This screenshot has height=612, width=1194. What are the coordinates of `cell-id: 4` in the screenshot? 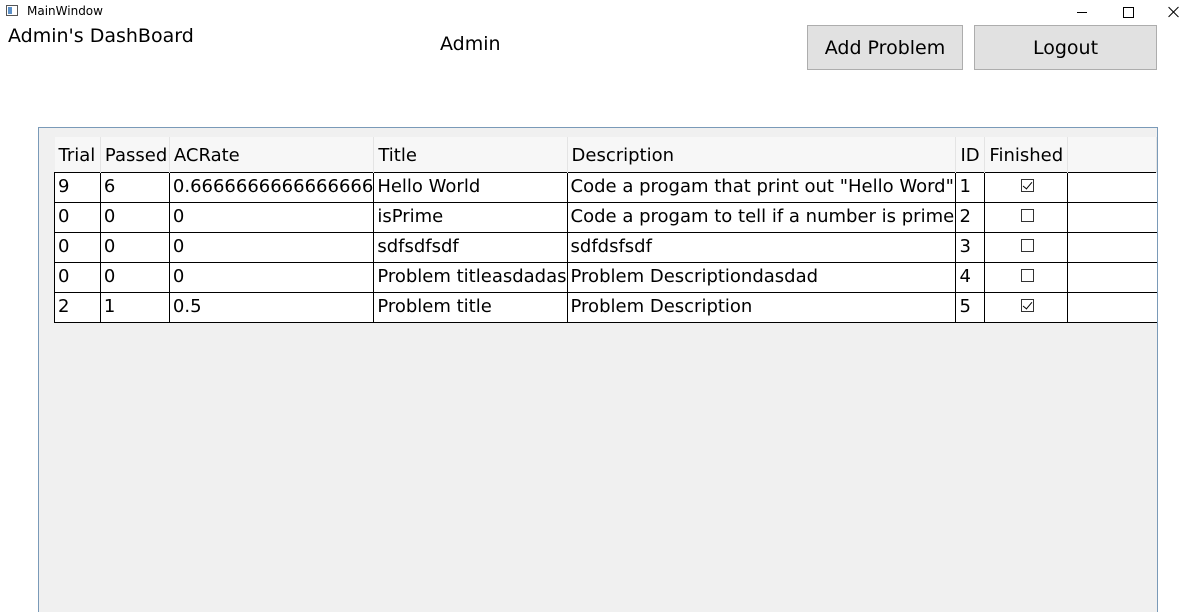 It's located at (970, 277).